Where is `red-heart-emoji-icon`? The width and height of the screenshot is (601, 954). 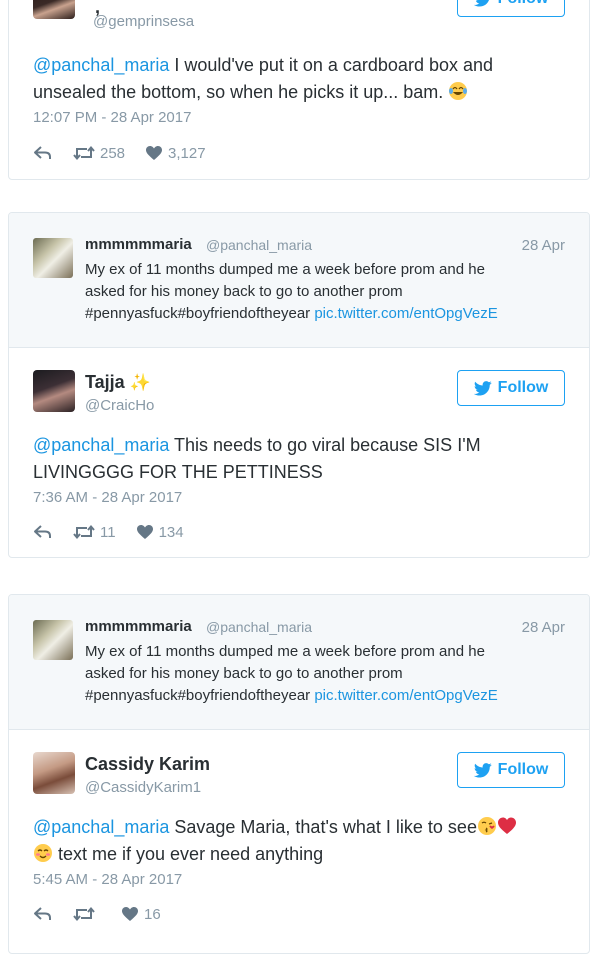
red-heart-emoji-icon is located at coordinates (506, 825).